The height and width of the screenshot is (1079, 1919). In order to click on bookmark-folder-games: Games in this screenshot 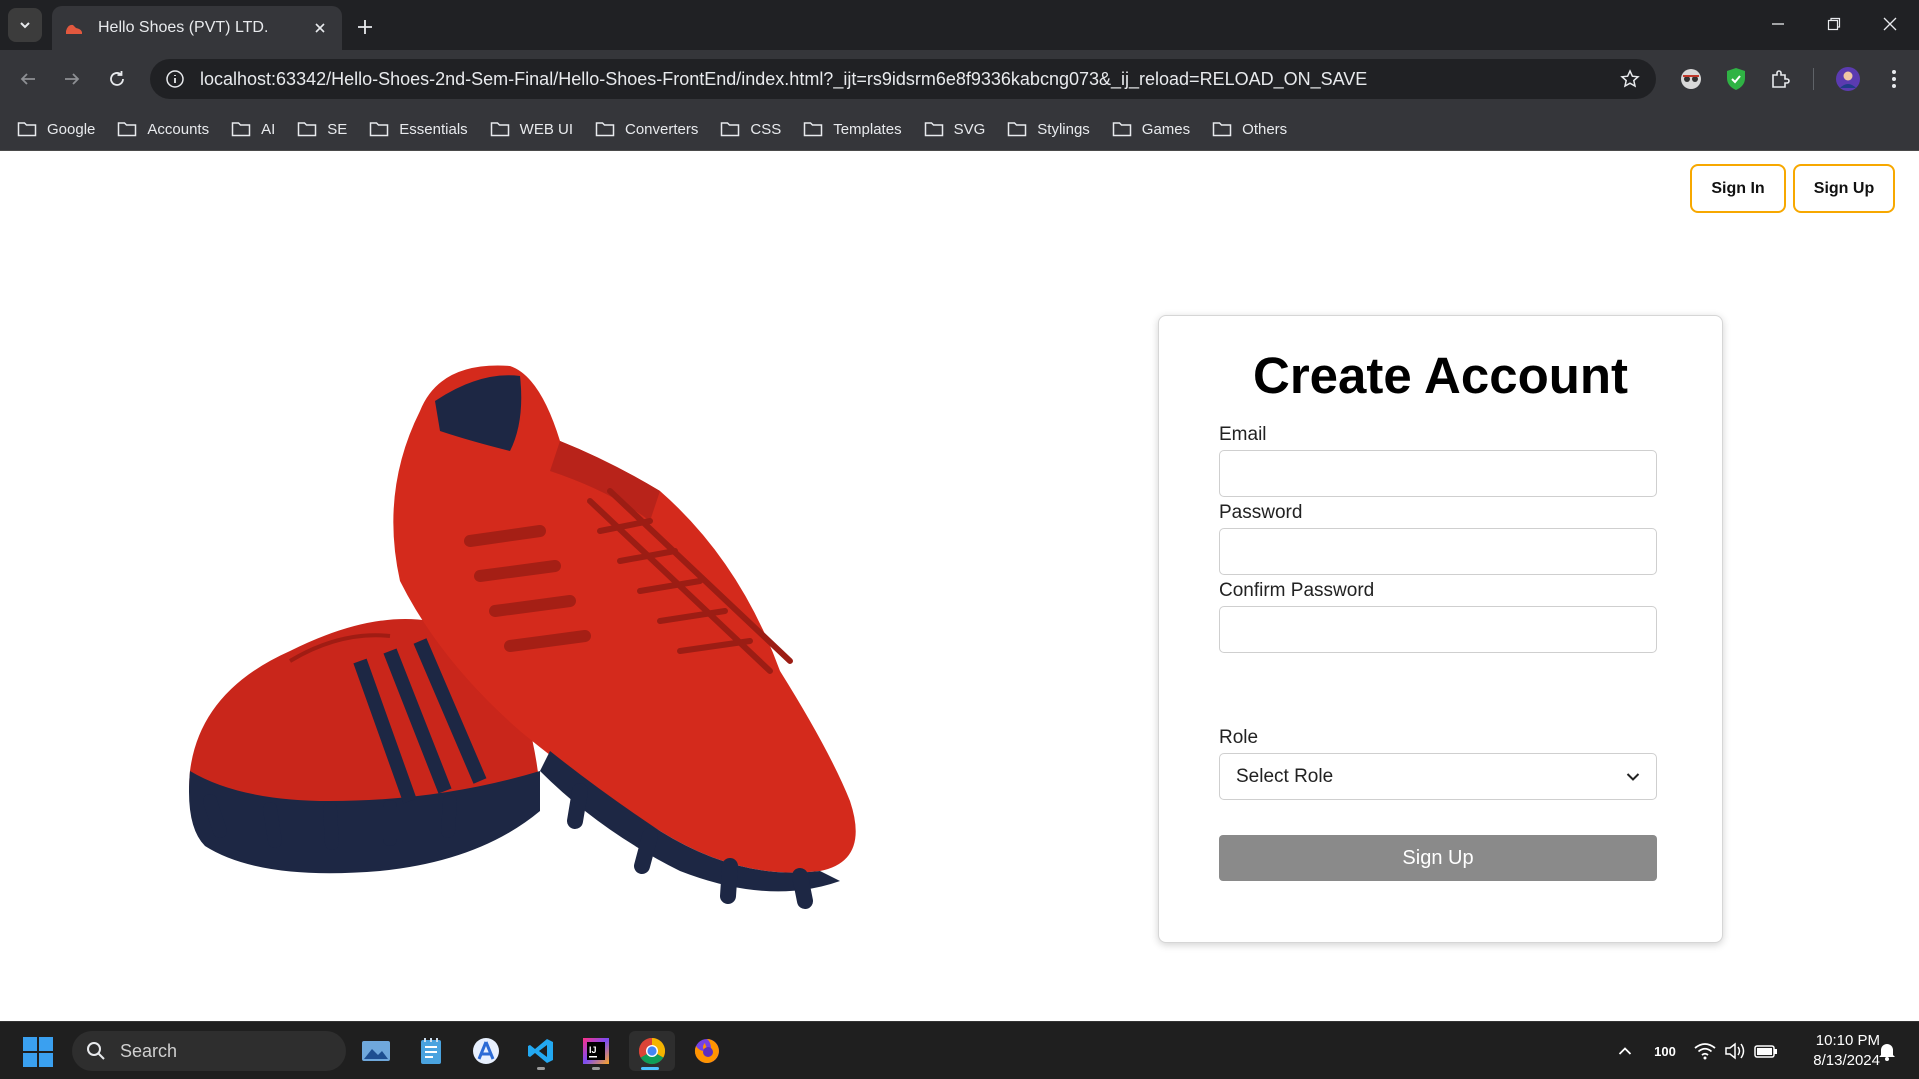, I will do `click(1151, 129)`.